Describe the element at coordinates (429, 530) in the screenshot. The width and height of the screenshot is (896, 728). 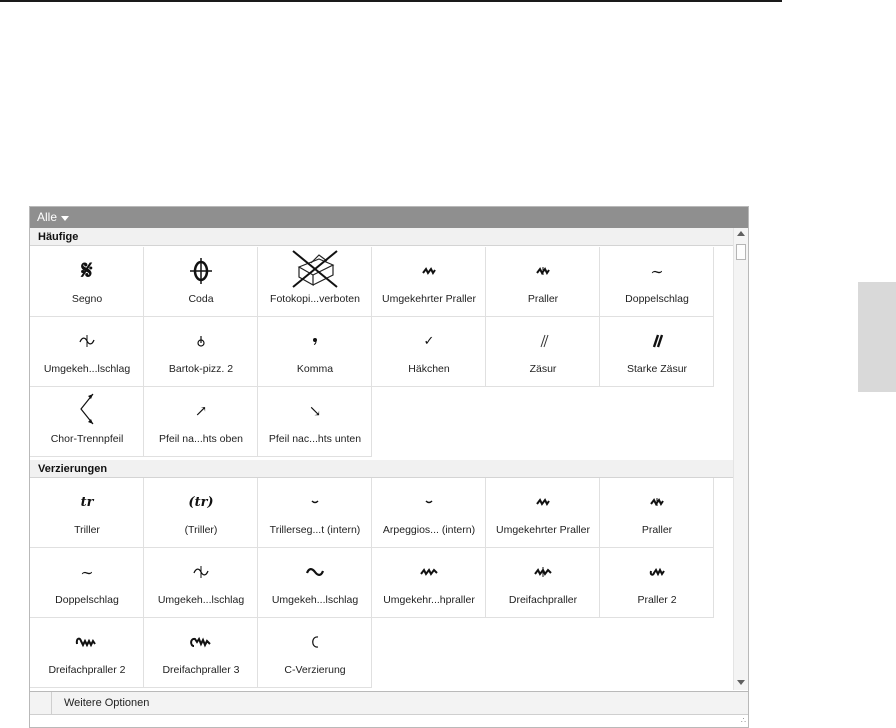
I see `symbol-label: Arpeggios... (intern)` at that location.